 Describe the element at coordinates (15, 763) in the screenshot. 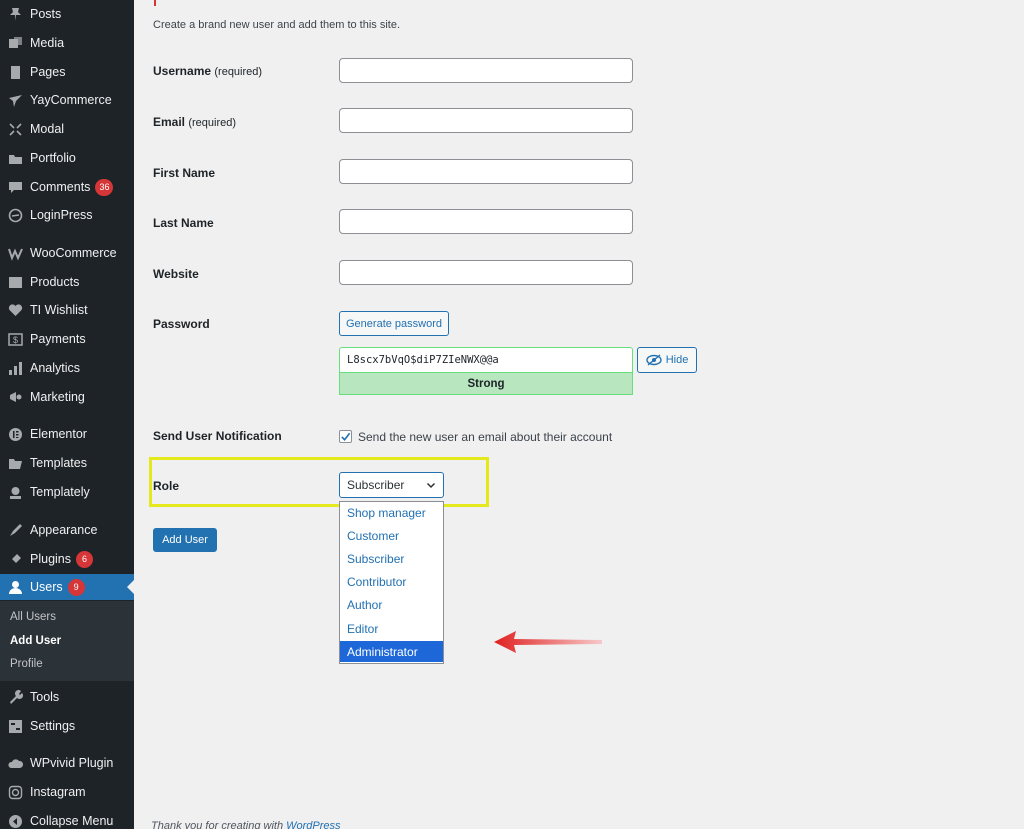

I see `cloud-icon` at that location.